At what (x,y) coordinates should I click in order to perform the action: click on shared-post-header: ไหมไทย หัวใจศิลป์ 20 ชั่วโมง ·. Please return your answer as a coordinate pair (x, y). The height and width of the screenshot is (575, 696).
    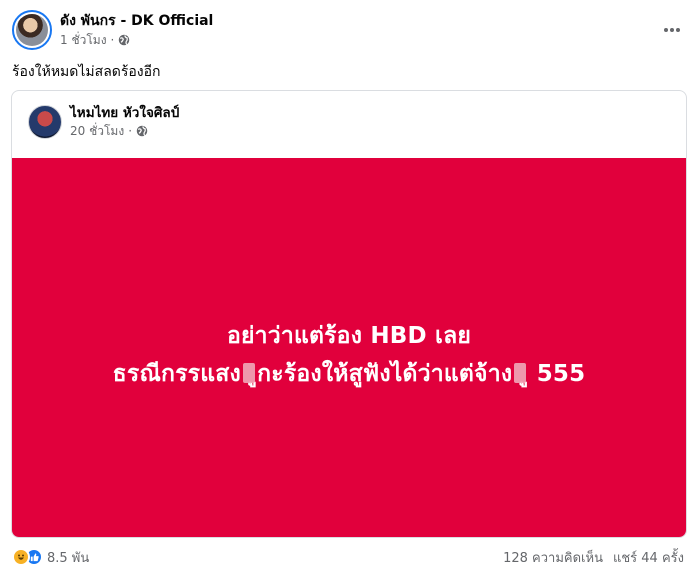
    Looking at the image, I should click on (103, 121).